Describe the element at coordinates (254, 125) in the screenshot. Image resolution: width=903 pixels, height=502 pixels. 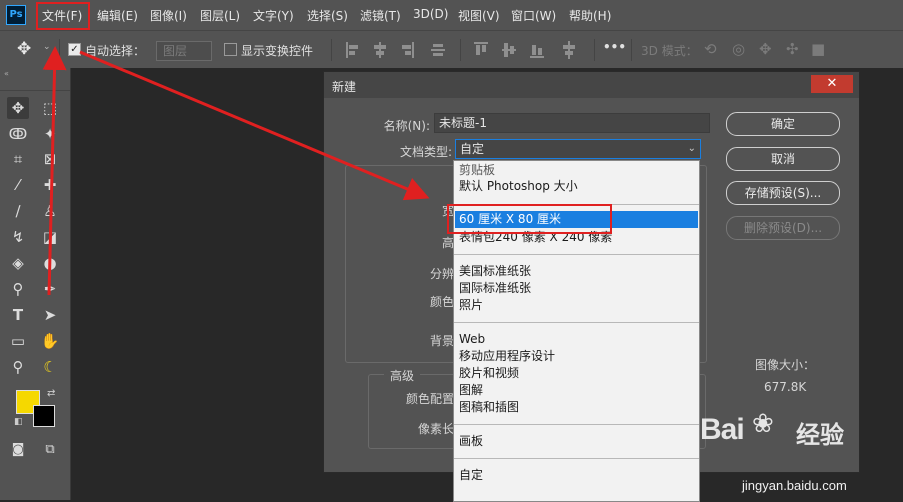
I see `arrow-to-dropdown` at that location.